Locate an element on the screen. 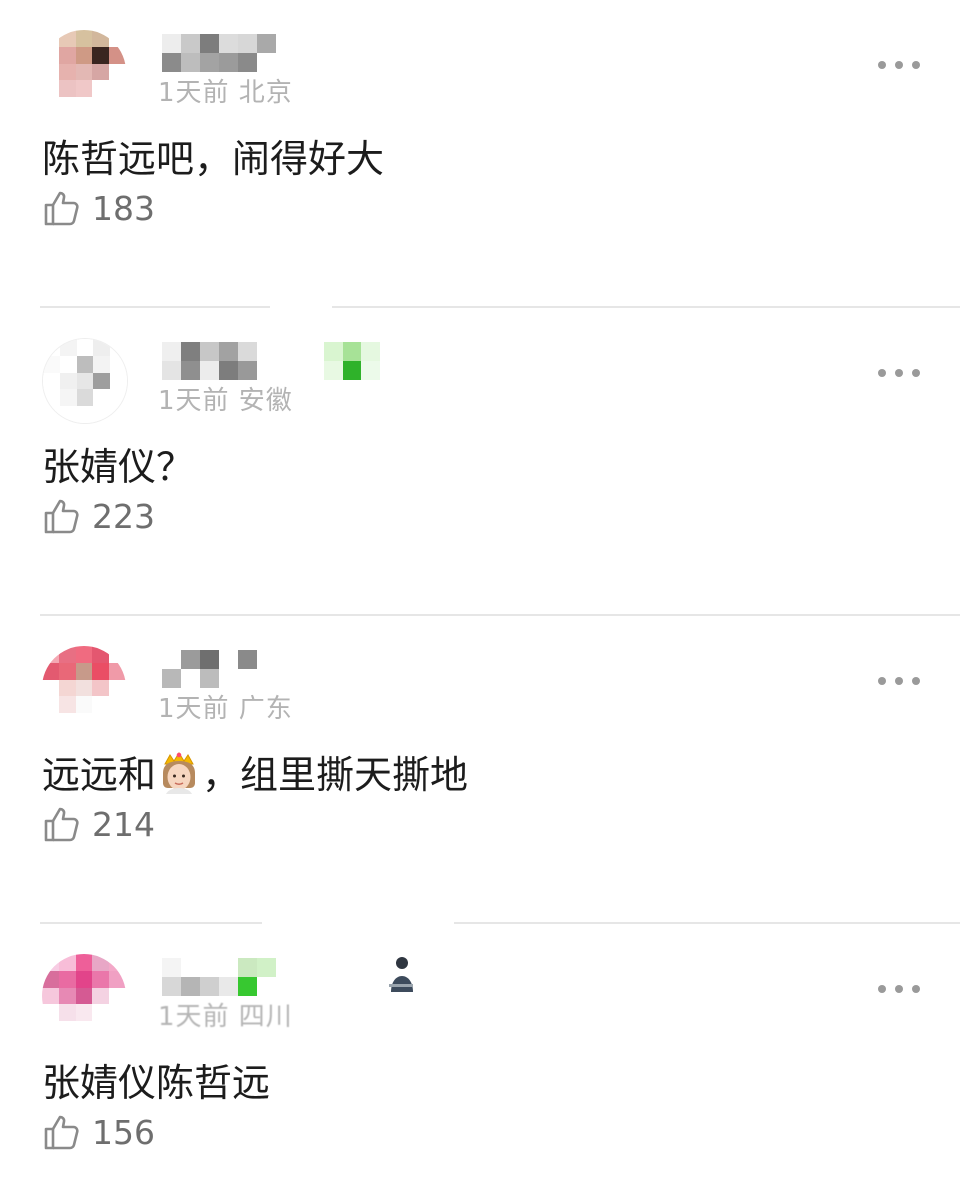 This screenshot has height=1195, width=960. like-count: 156 is located at coordinates (123, 1132).